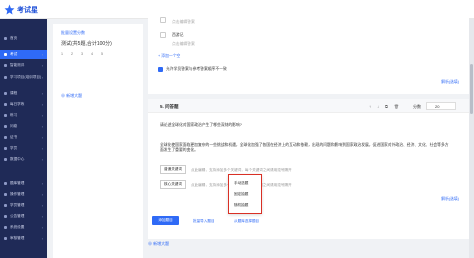 Image resolution: width=474 pixels, height=258 pixels. I want to click on sidebar-item: 学员管理 ›, so click(23, 205).